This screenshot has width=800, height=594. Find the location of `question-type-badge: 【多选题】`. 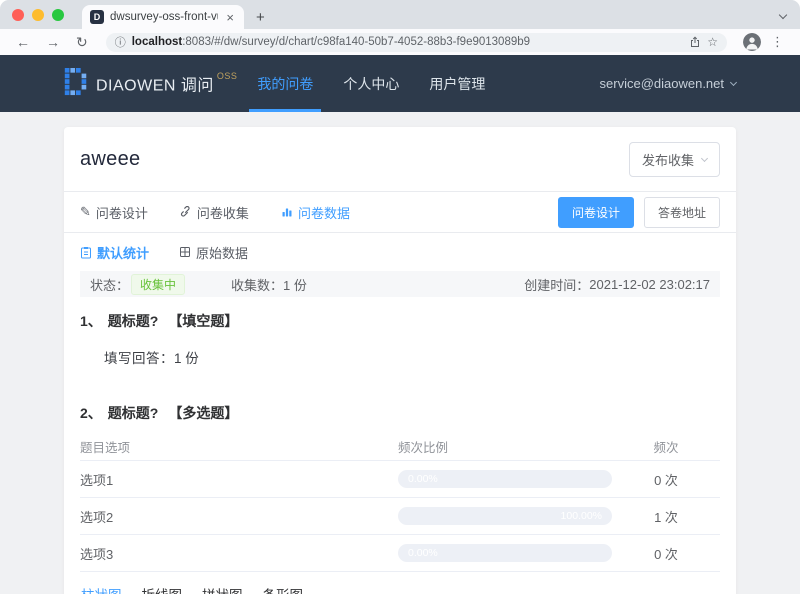

question-type-badge: 【多选题】 is located at coordinates (203, 413).